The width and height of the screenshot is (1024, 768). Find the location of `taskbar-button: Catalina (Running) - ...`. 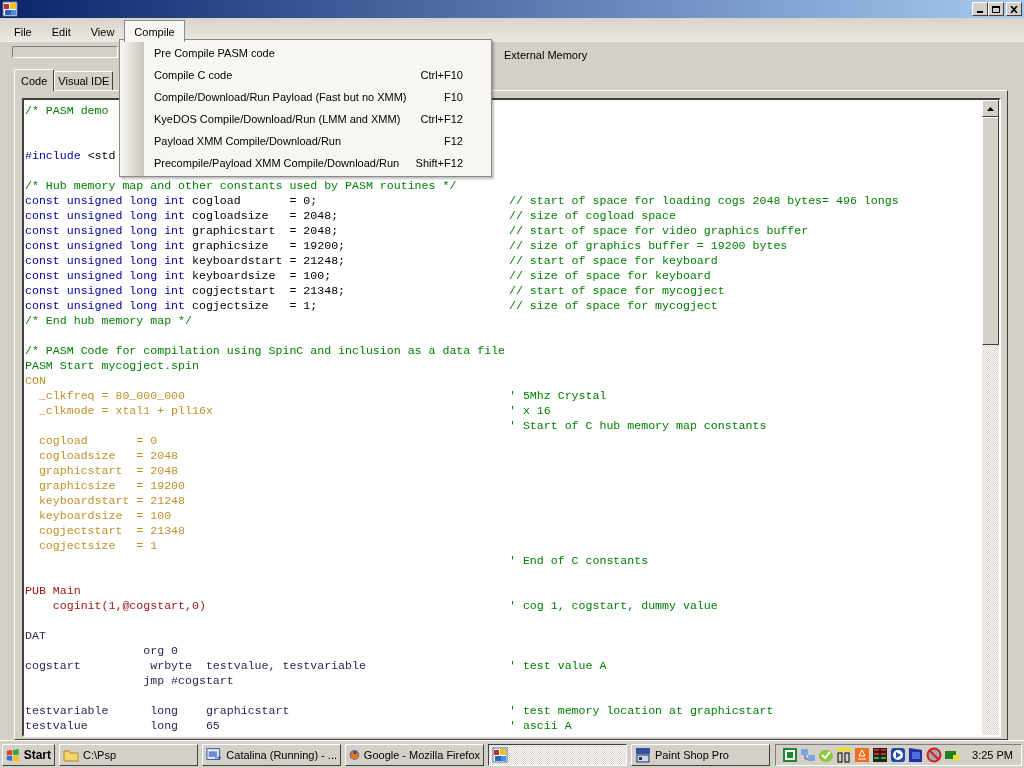

taskbar-button: Catalina (Running) - ... is located at coordinates (271, 754).